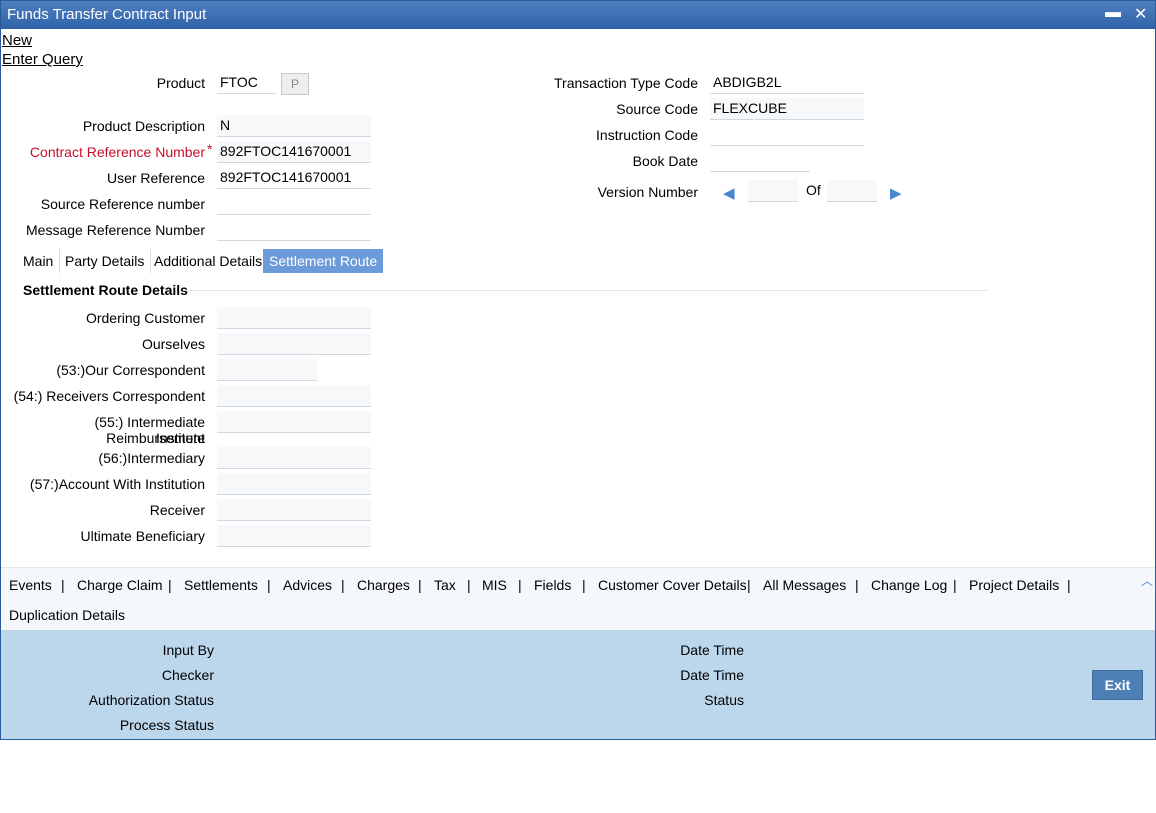 Image resolution: width=1156 pixels, height=813 pixels. What do you see at coordinates (773, 191) in the screenshot?
I see `version-number-field` at bounding box center [773, 191].